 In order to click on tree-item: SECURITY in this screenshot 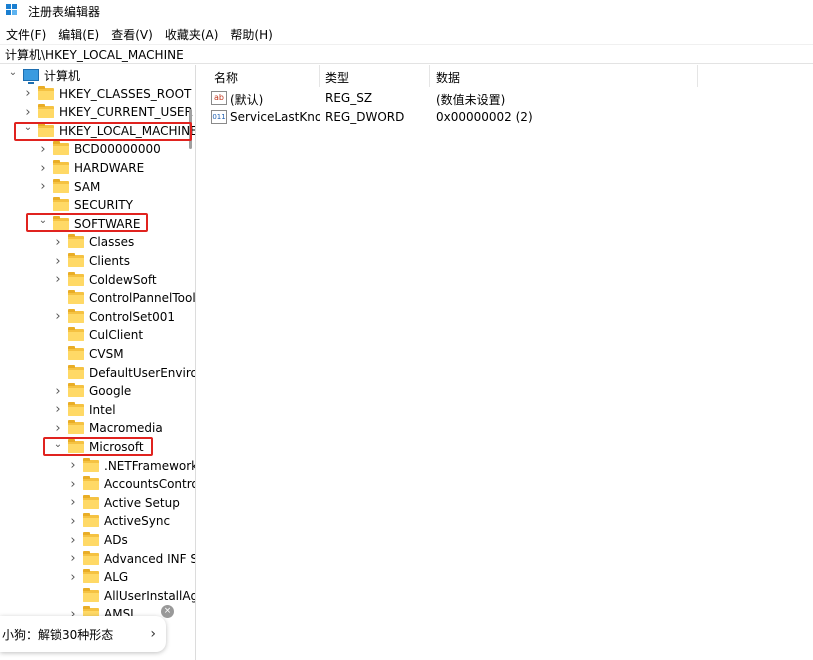, I will do `click(85, 205)`.